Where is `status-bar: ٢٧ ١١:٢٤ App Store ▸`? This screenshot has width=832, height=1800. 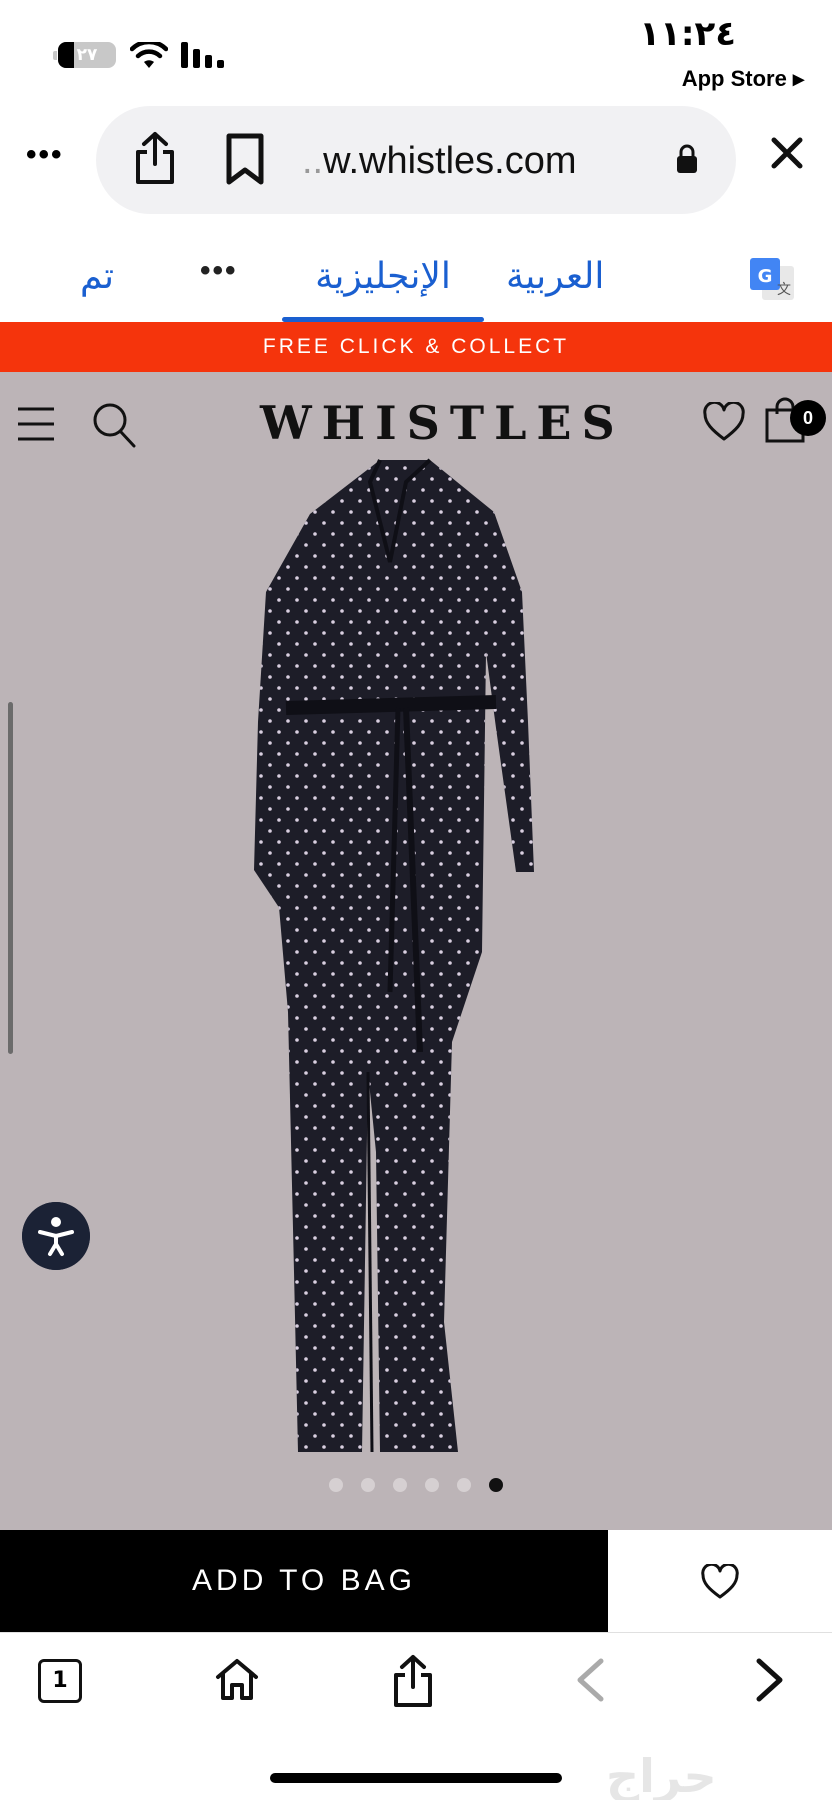 status-bar: ٢٧ ١١:٢٤ App Store ▸ is located at coordinates (416, 50).